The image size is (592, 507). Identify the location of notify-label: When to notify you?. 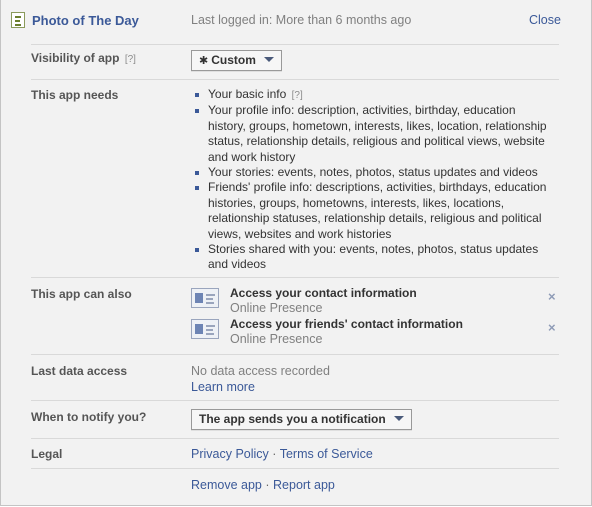
(89, 417).